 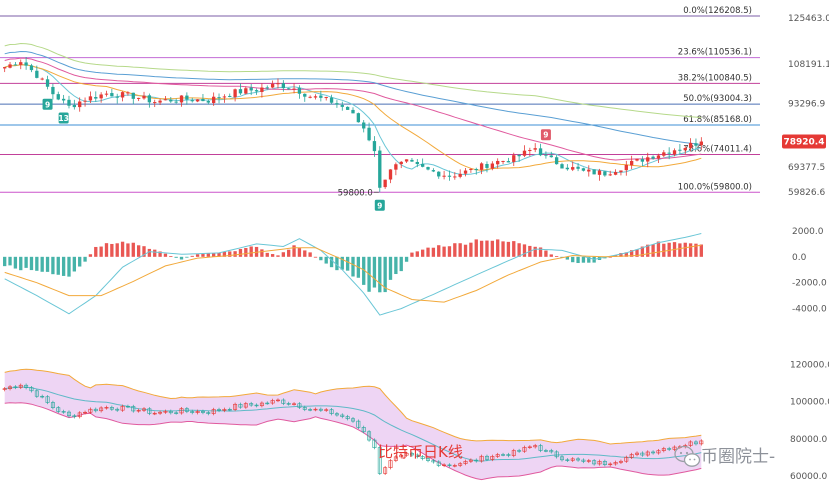 What do you see at coordinates (806, 104) in the screenshot?
I see `price-tick-label: 93296.9` at bounding box center [806, 104].